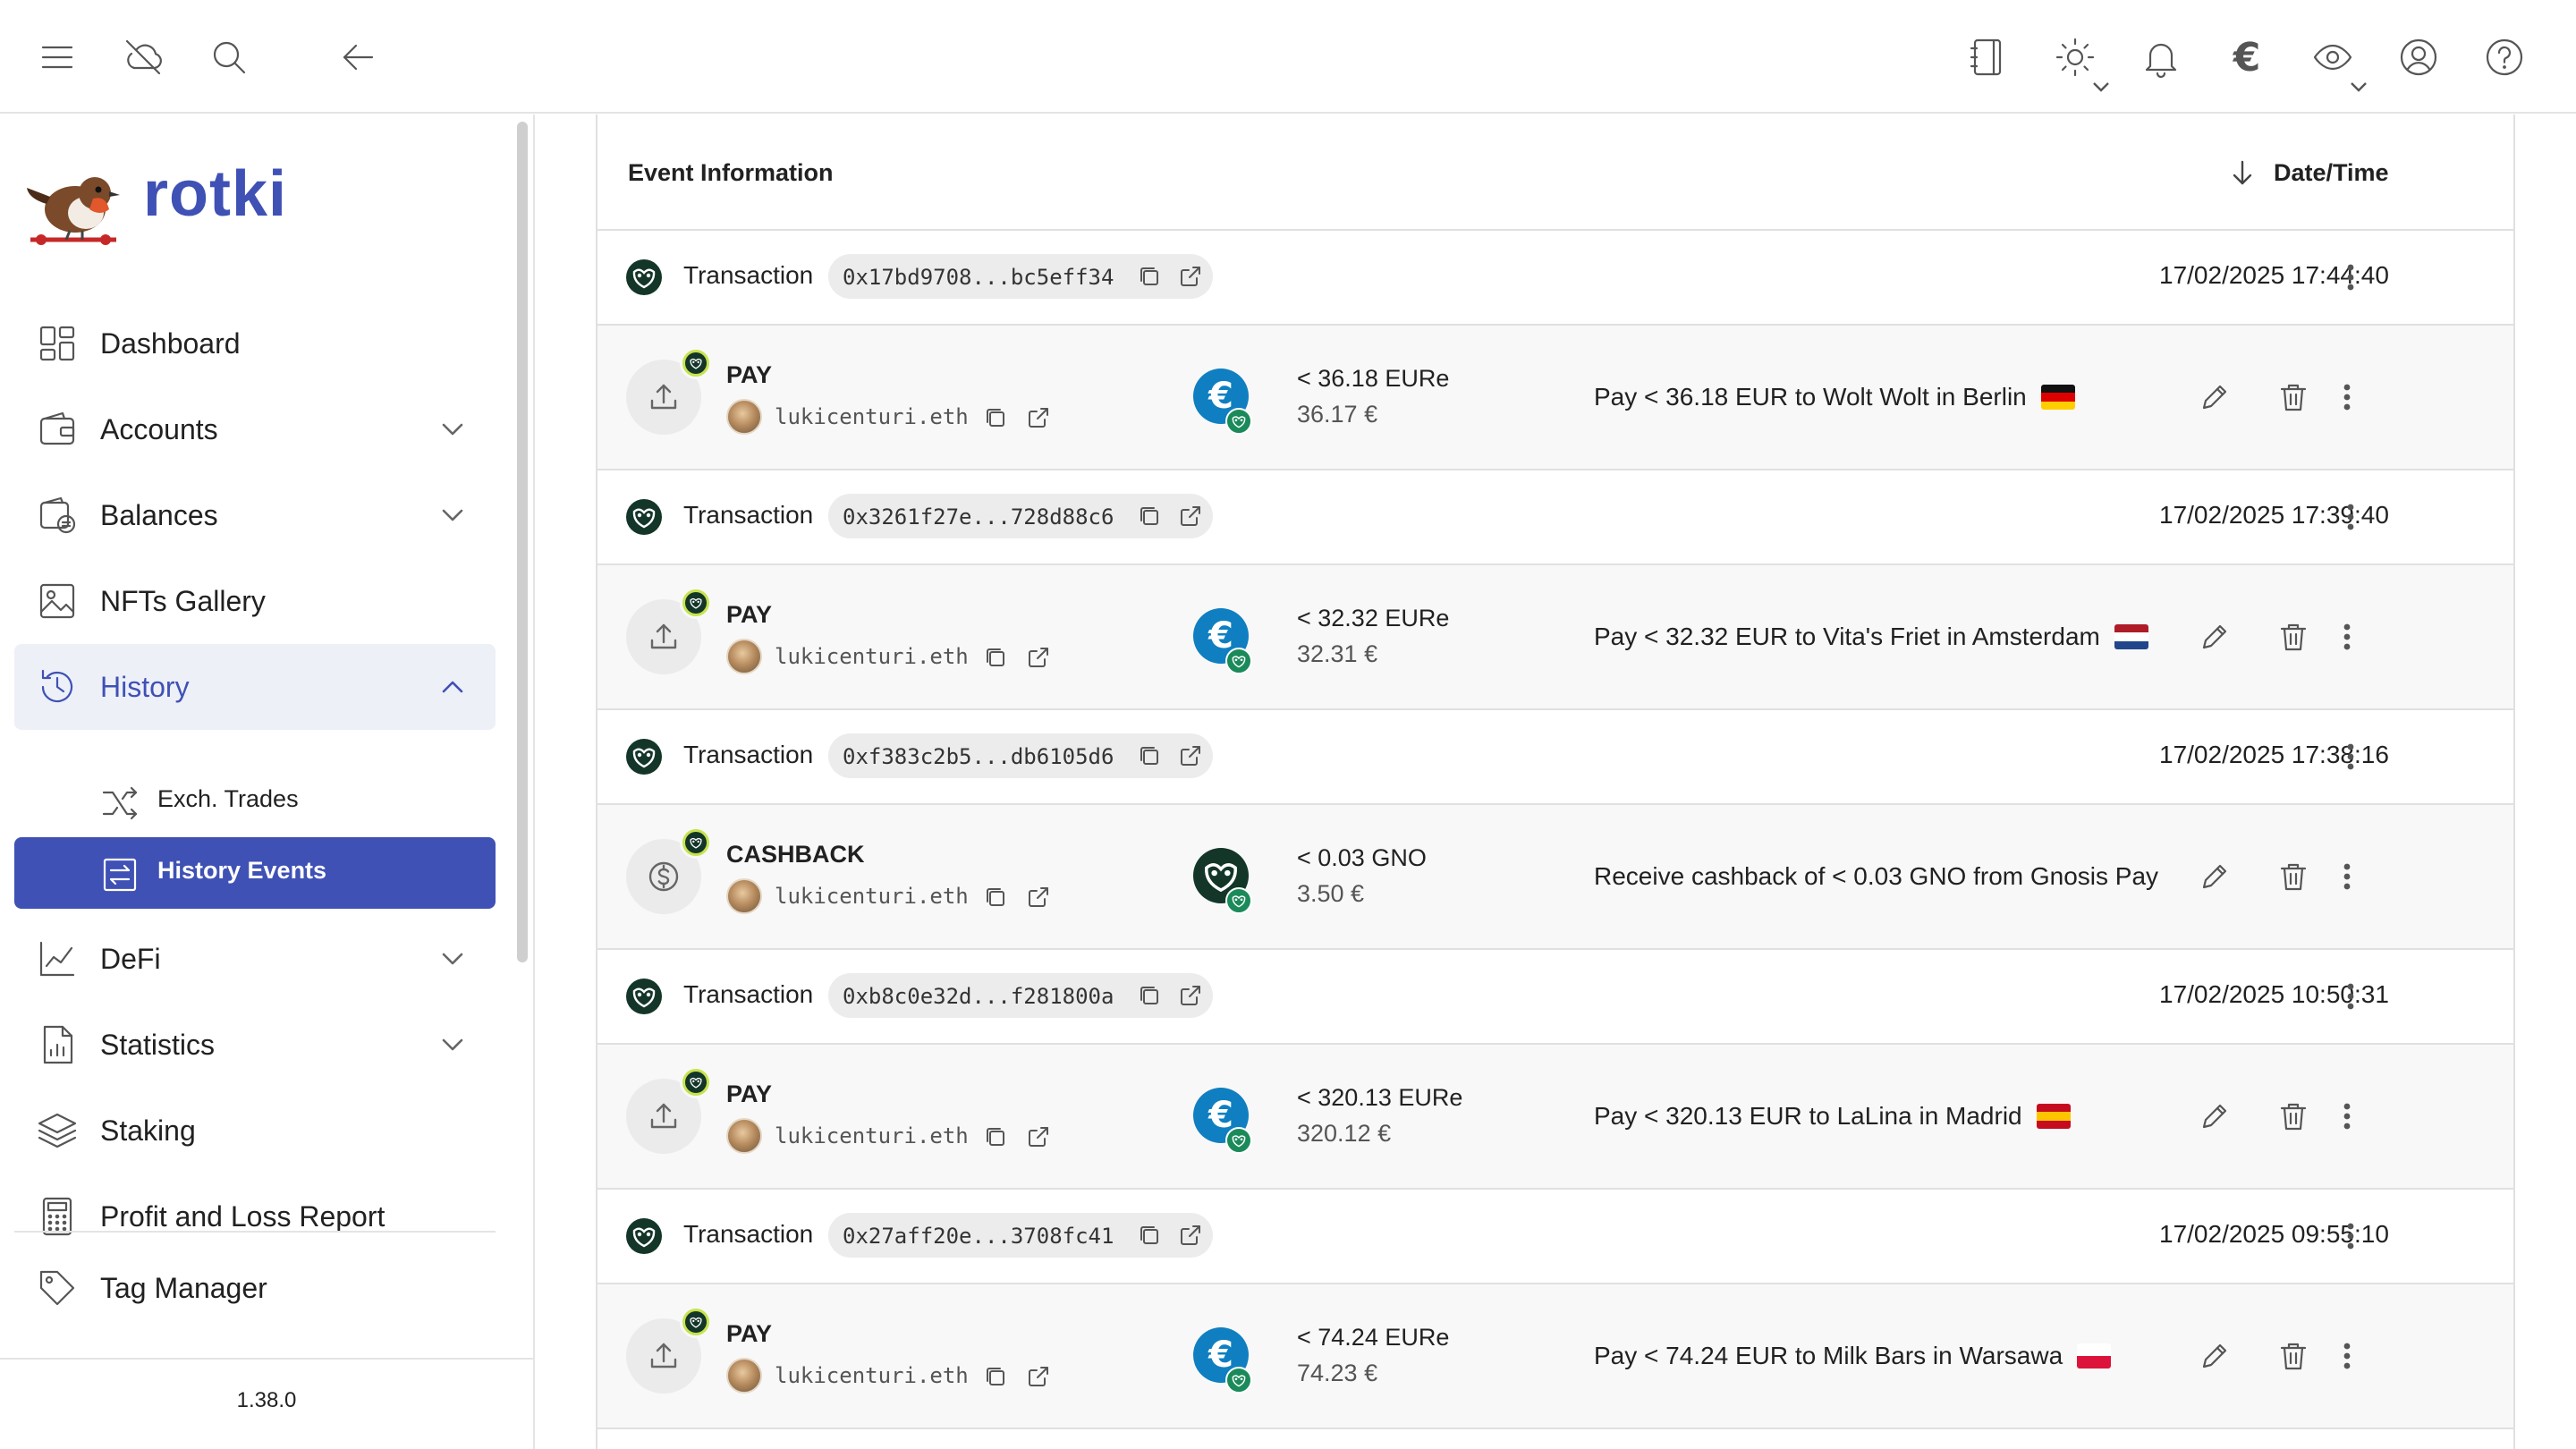 The height and width of the screenshot is (1449, 2576). Describe the element at coordinates (1020, 995) in the screenshot. I see `tx-hash-chip: 0xb8c0e32d...f281800a` at that location.